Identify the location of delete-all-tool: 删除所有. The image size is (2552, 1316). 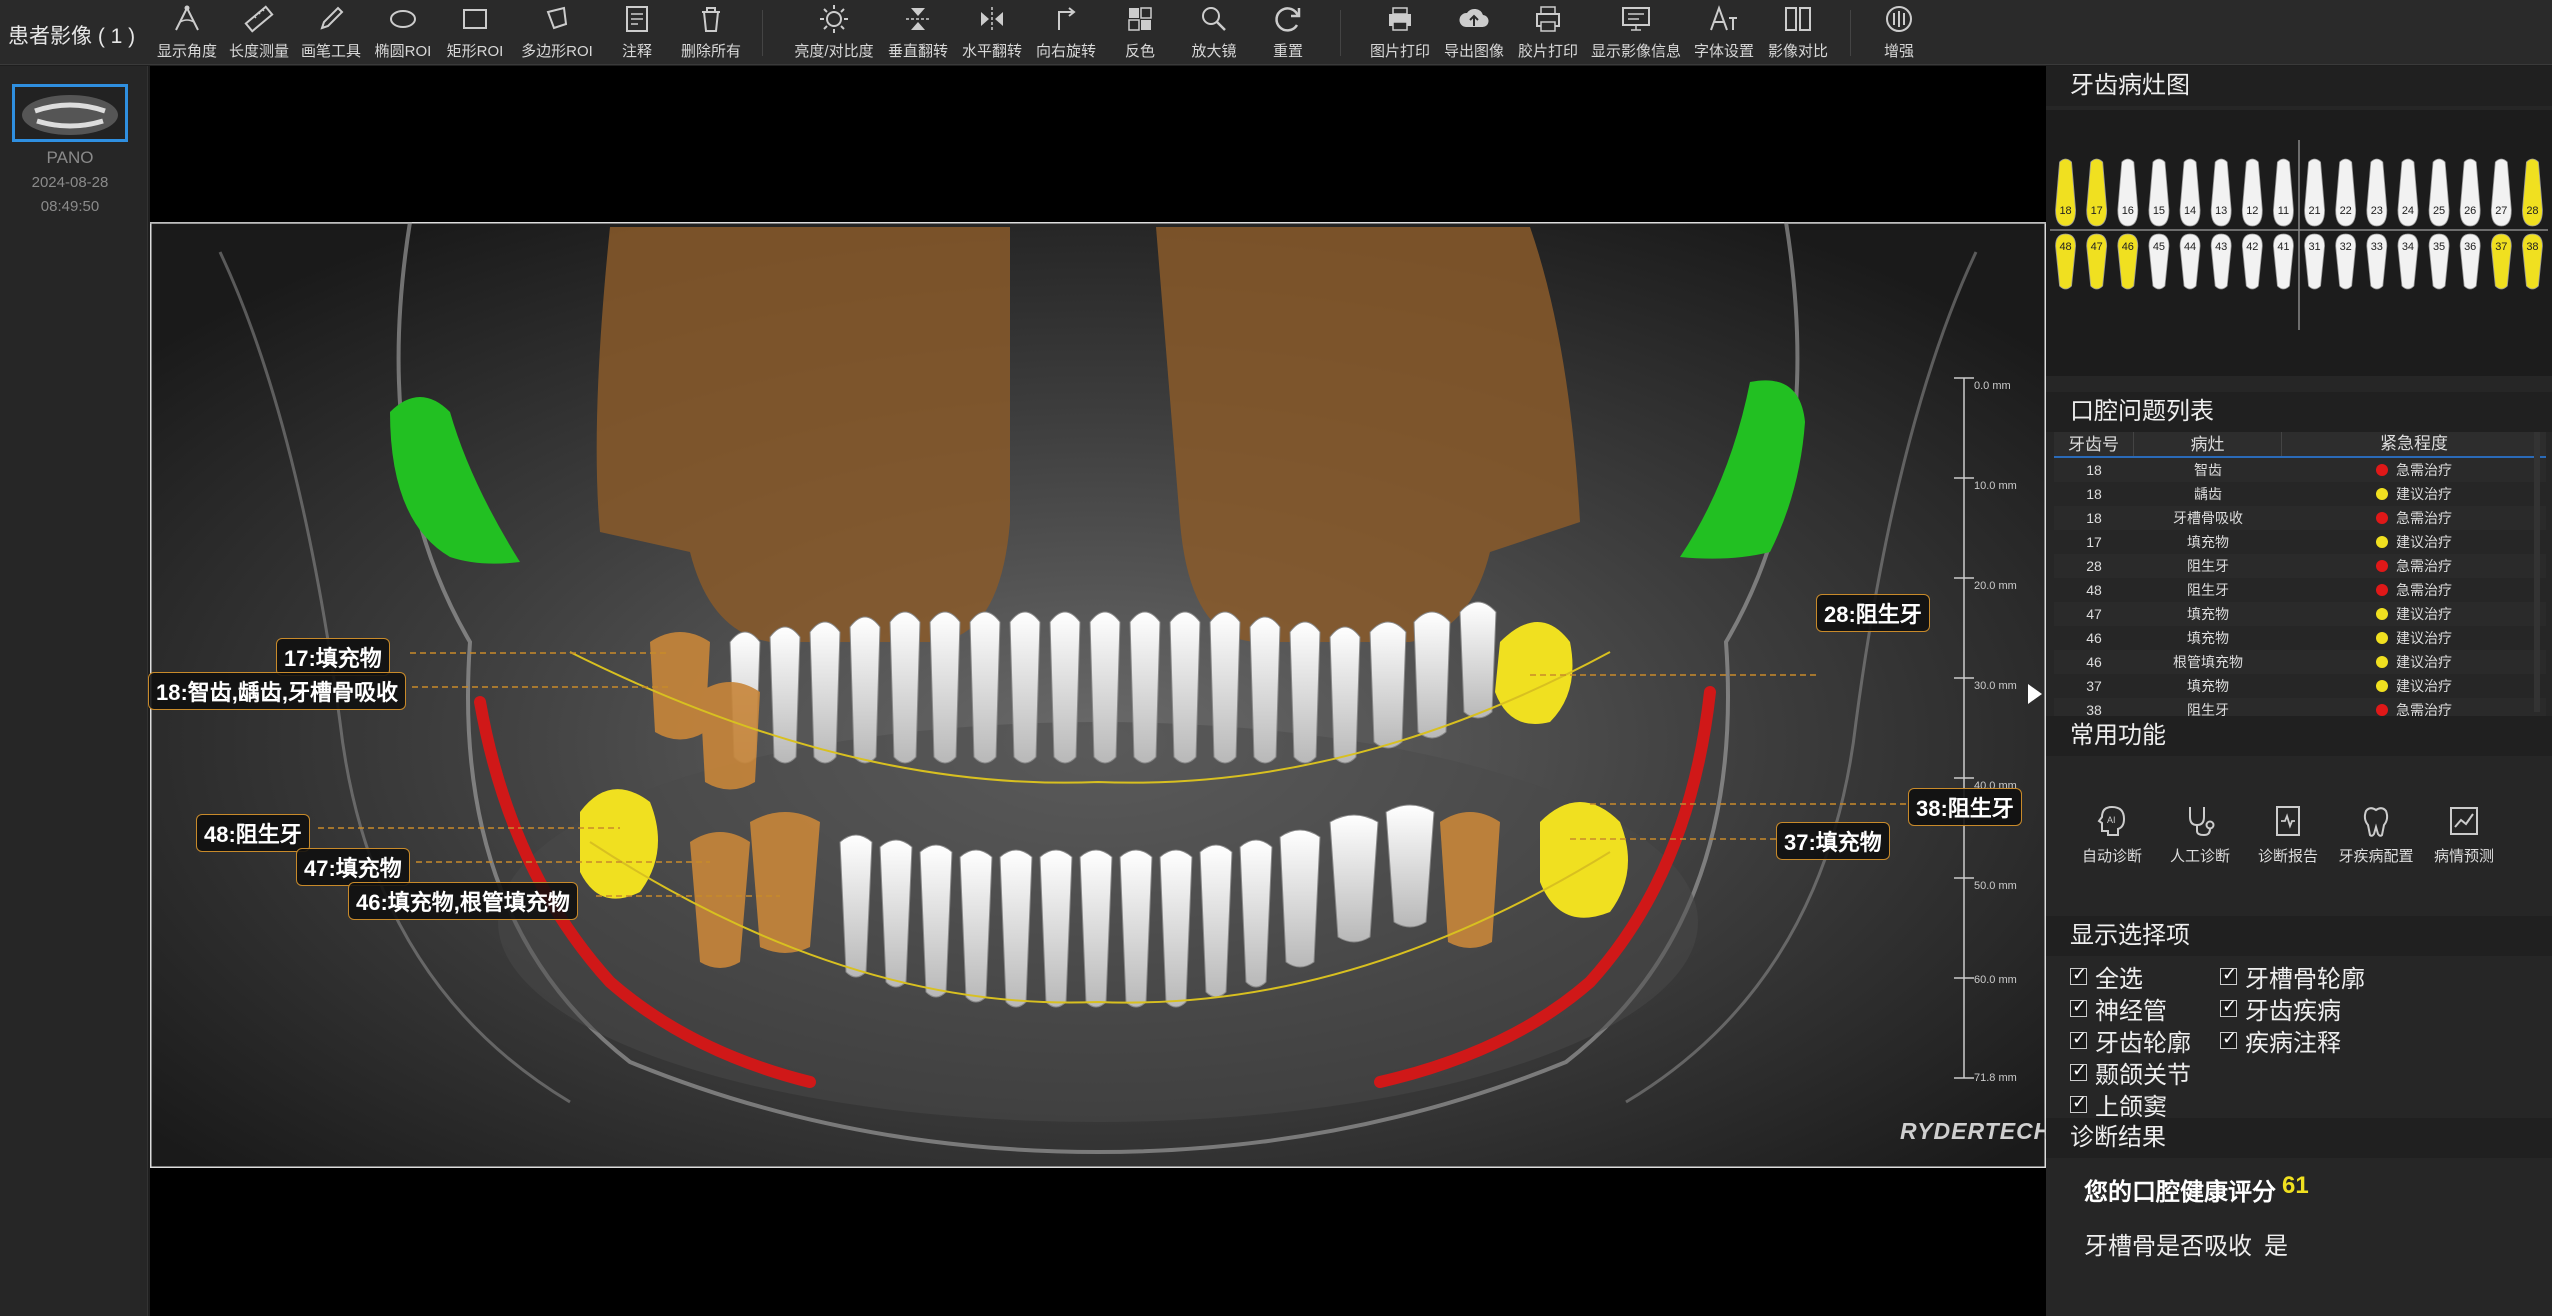
(711, 32).